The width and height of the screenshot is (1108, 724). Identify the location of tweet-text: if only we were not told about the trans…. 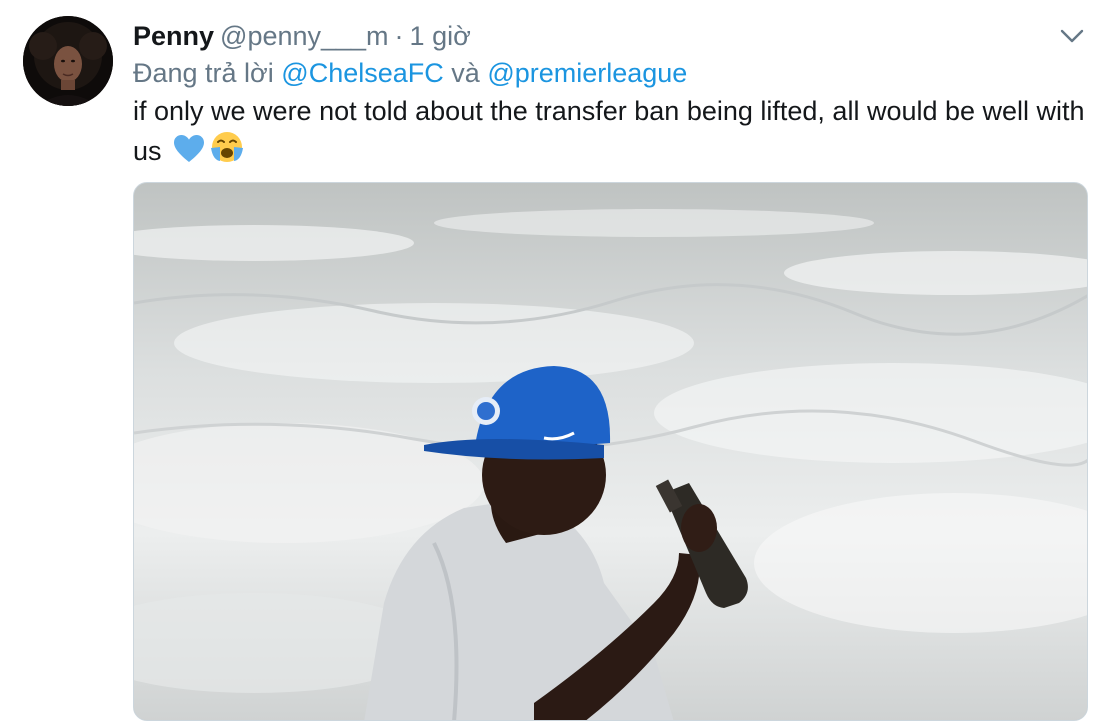
(613, 133).